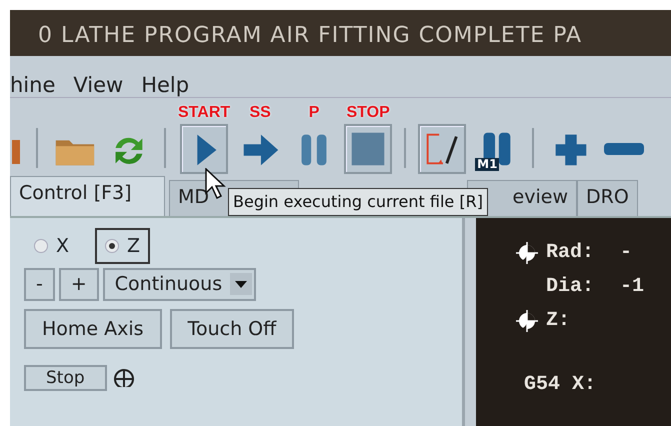  I want to click on dro-label: Rad:, so click(570, 253).